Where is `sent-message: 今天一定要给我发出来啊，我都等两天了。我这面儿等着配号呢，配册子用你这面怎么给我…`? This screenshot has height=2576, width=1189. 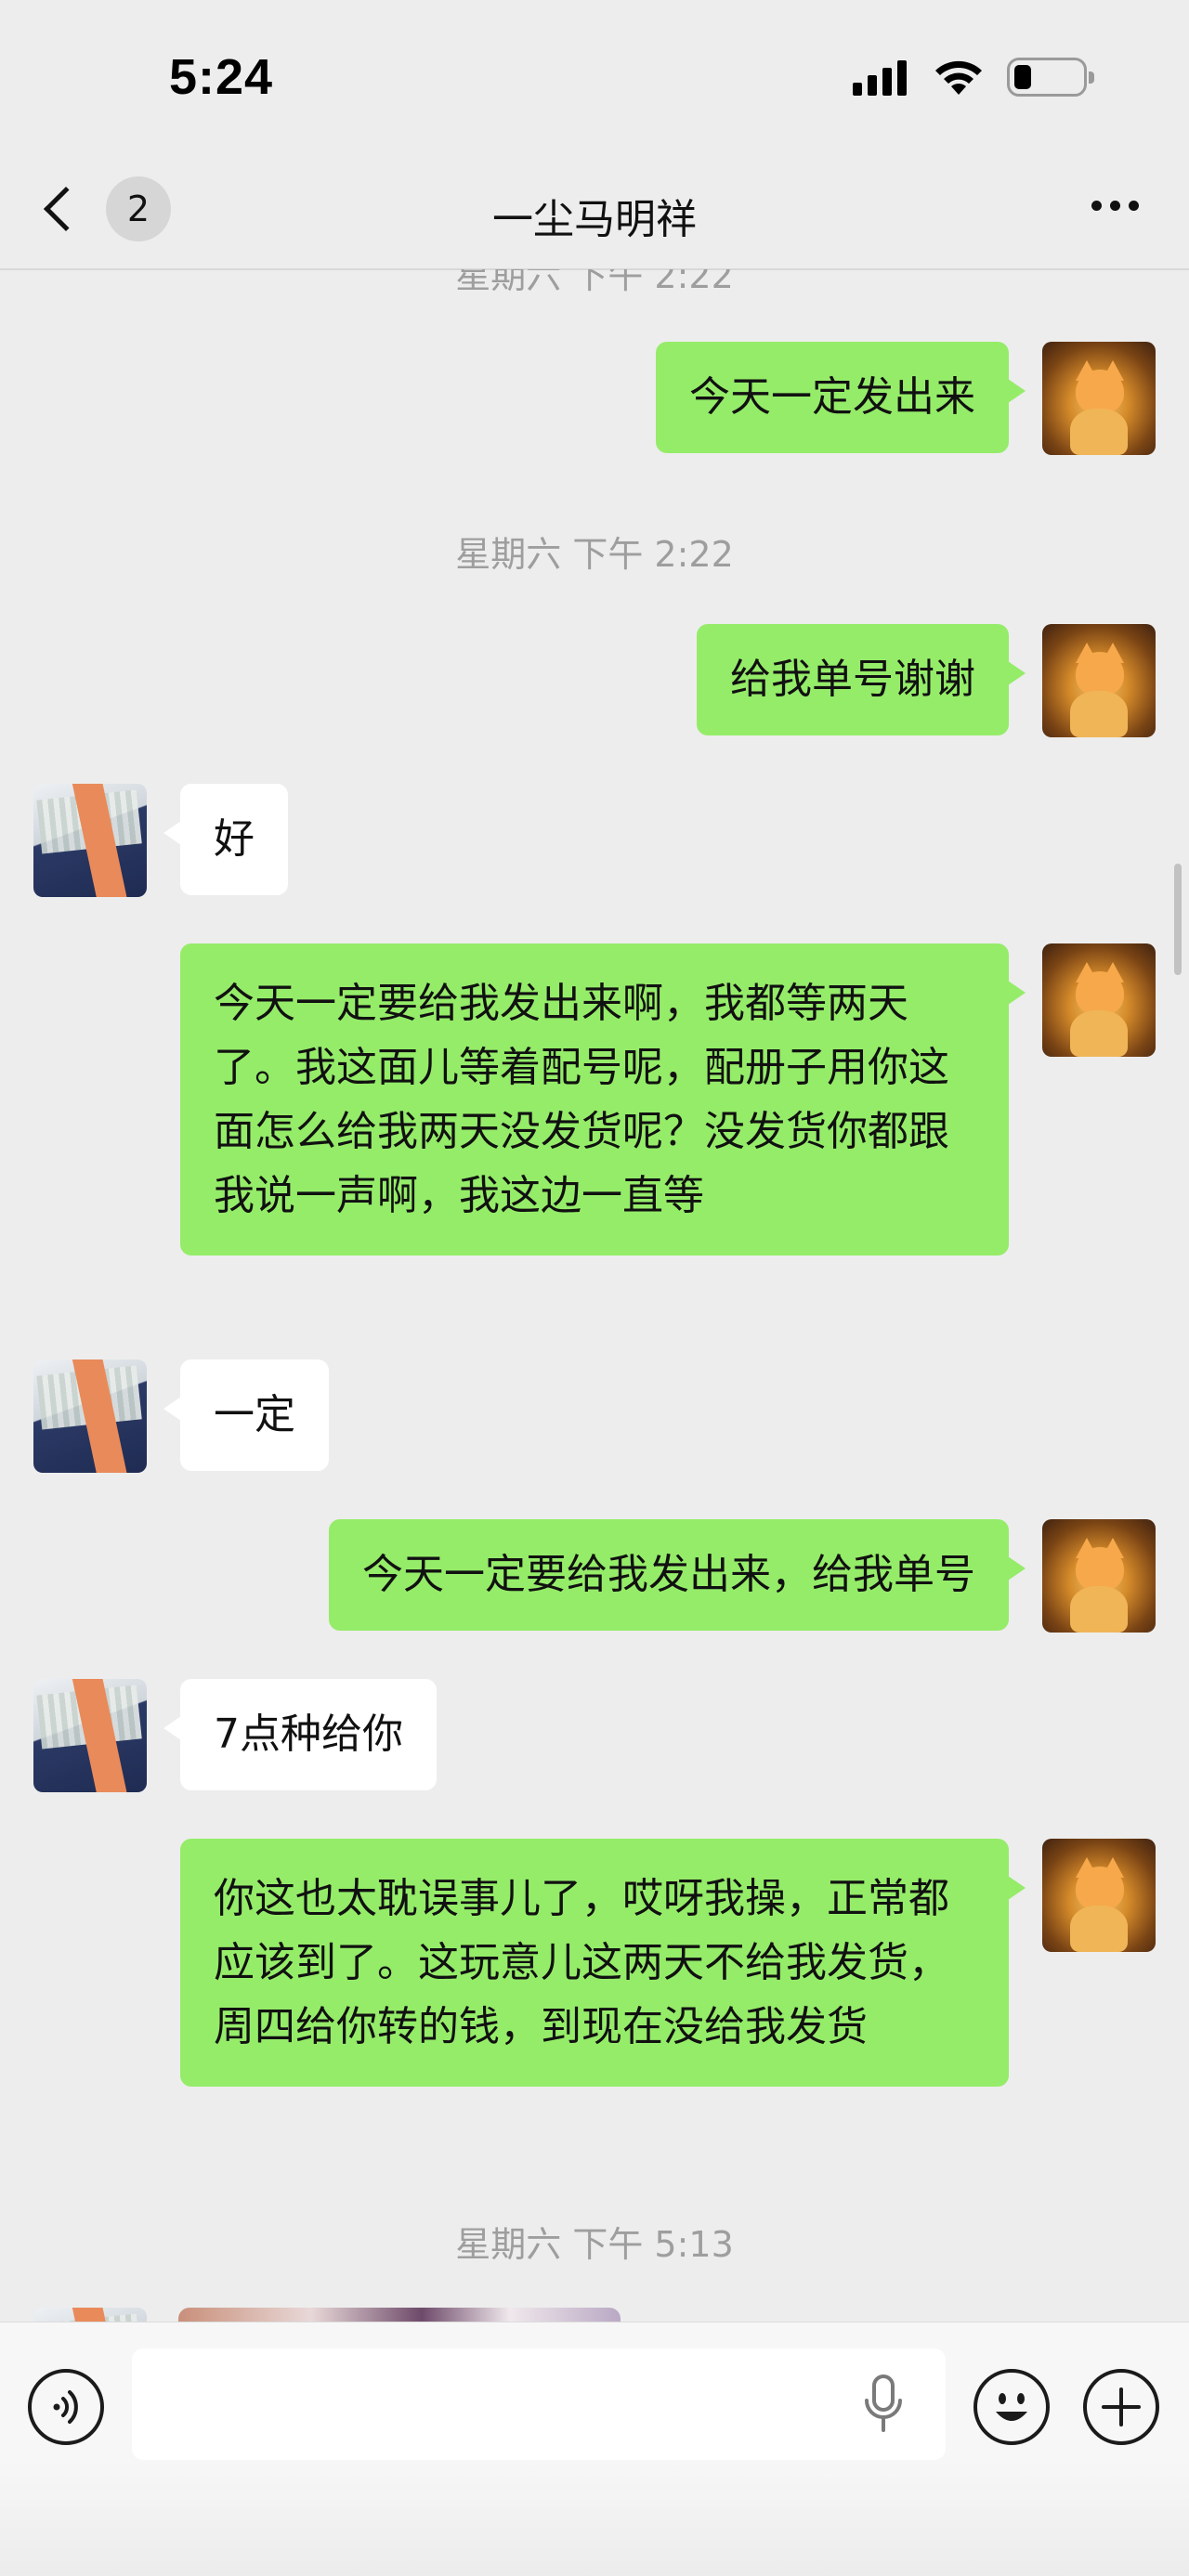 sent-message: 今天一定要给我发出来啊，我都等两天了。我这面儿等着配号呢，配册子用你这面怎么给我… is located at coordinates (603, 1099).